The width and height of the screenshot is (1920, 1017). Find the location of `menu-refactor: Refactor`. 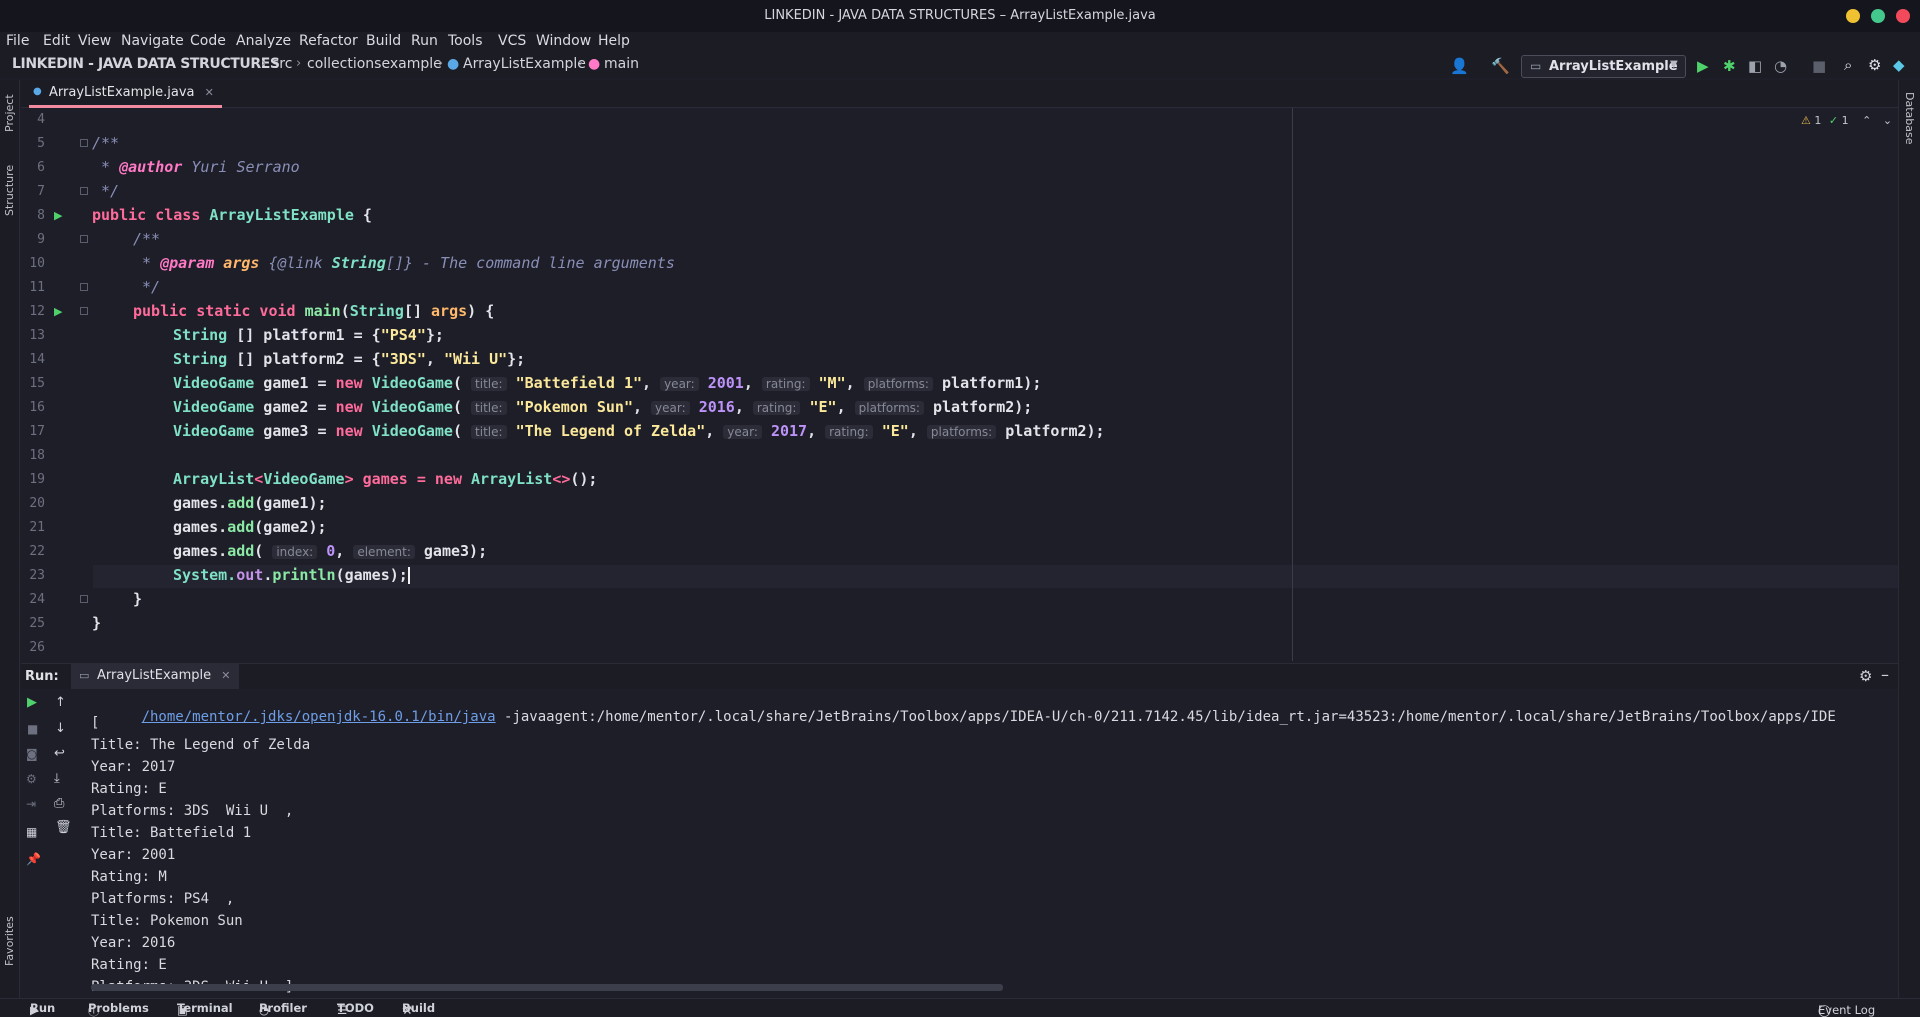

menu-refactor: Refactor is located at coordinates (328, 41).